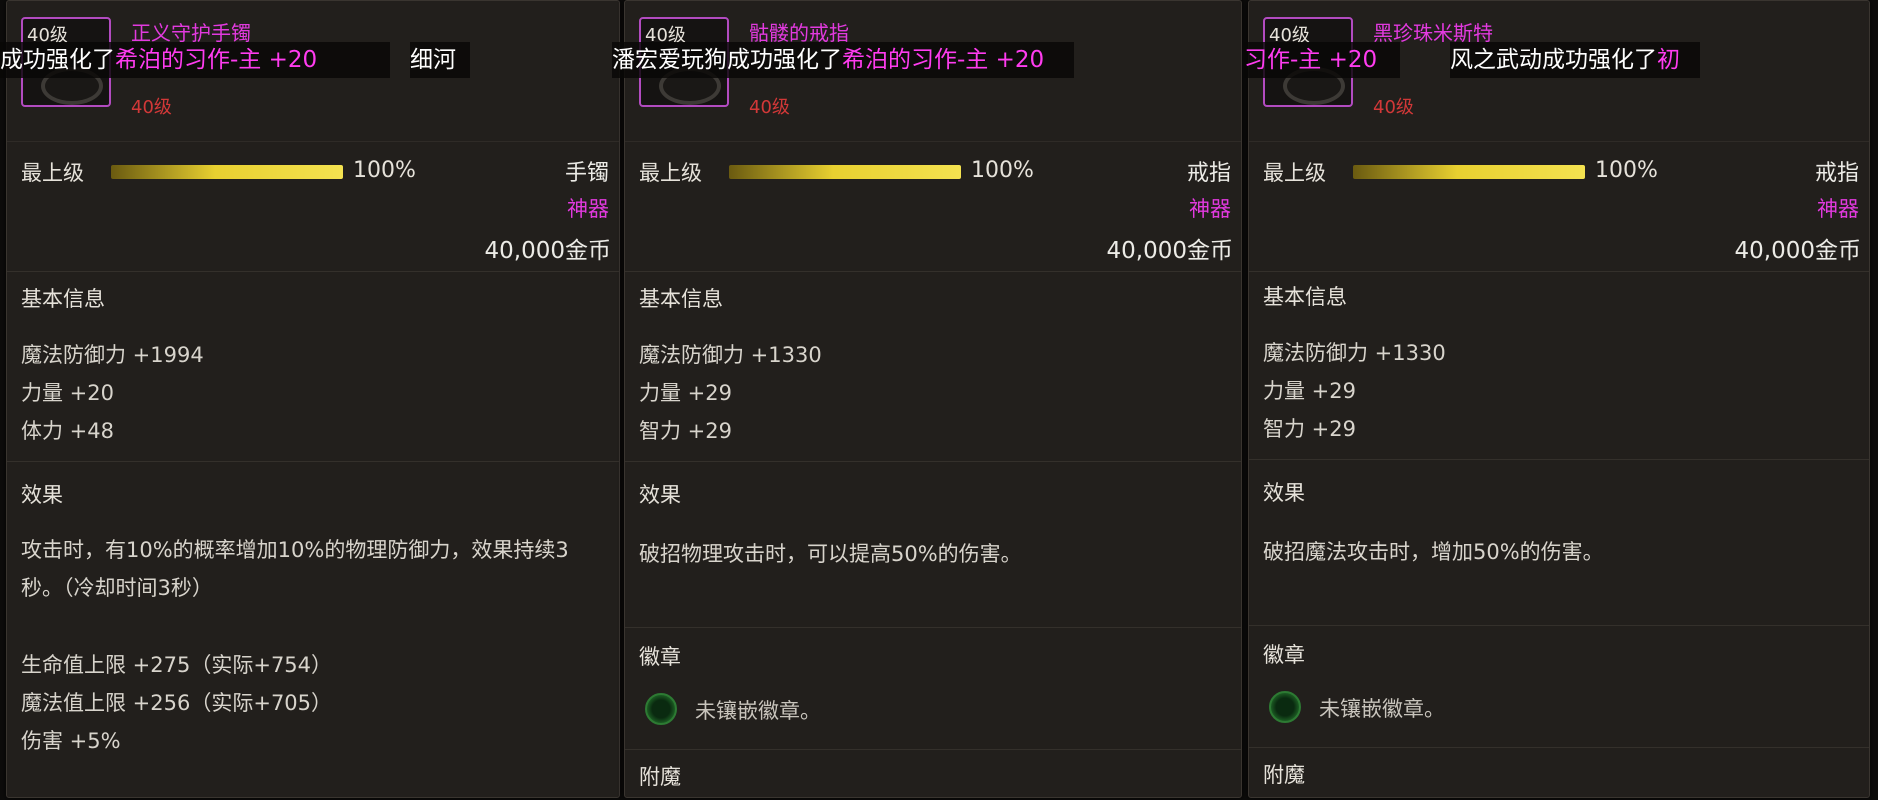  I want to click on ticker-text: 风之武动成功强化了, so click(1553, 60).